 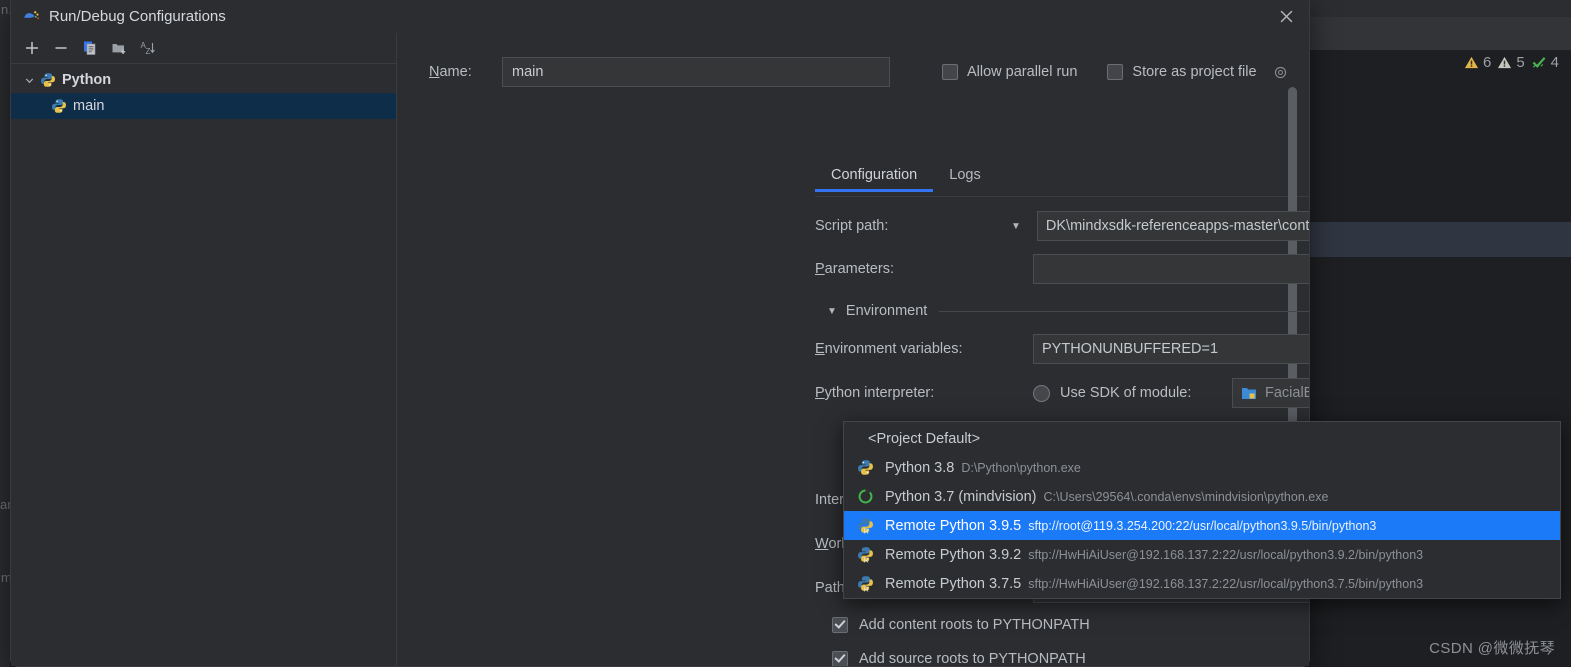 I want to click on check-green-icon, so click(x=1539, y=62).